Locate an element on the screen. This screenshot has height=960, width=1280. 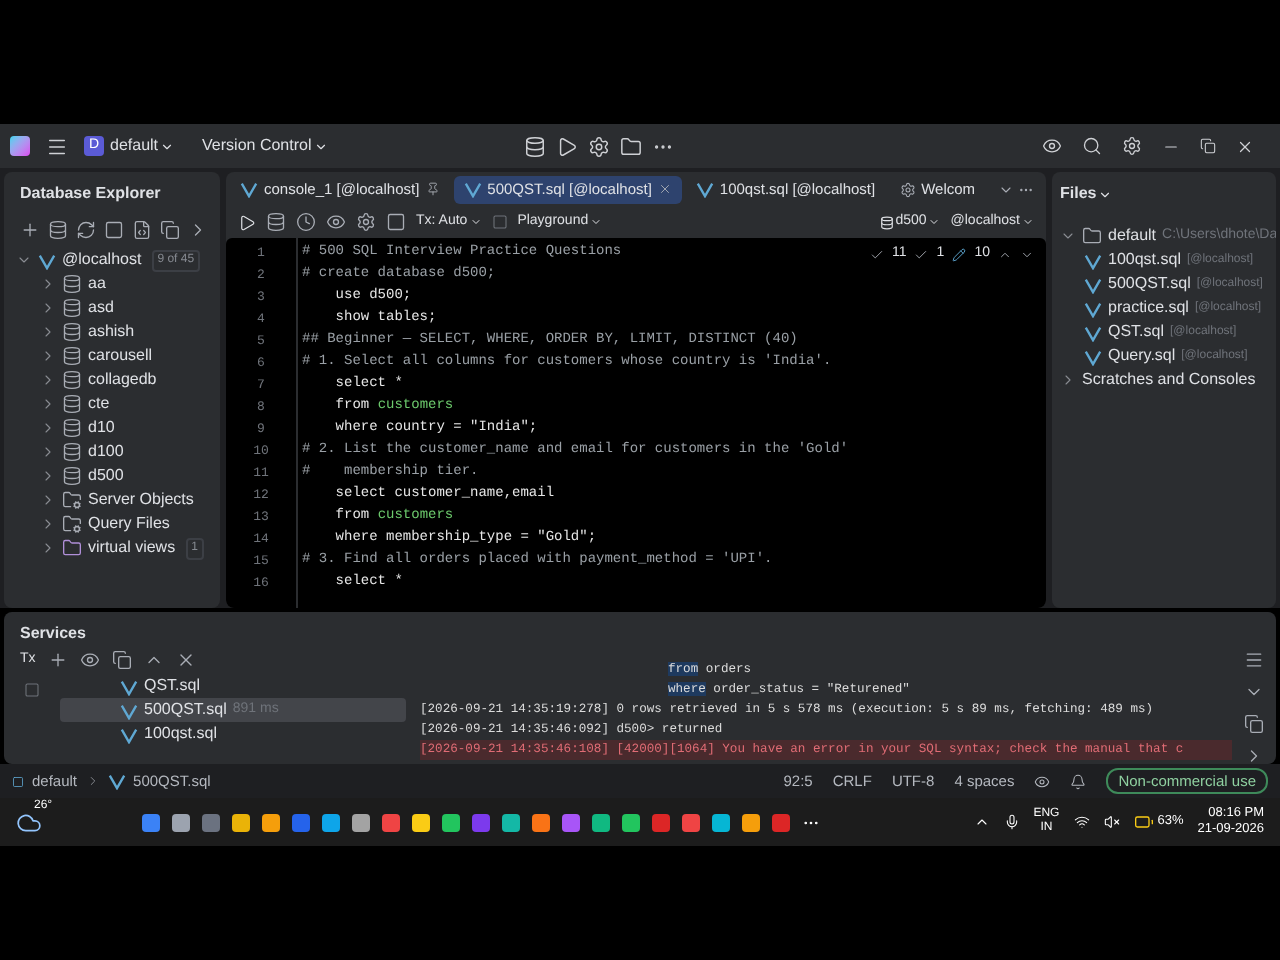
file-tree-item: practice.sql is located at coordinates (1148, 308).